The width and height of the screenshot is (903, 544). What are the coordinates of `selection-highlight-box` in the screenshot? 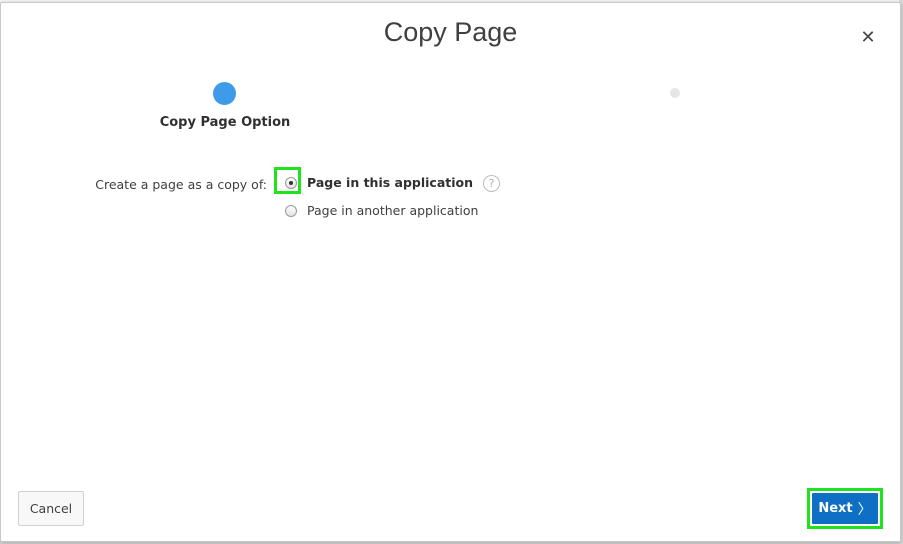 It's located at (287, 180).